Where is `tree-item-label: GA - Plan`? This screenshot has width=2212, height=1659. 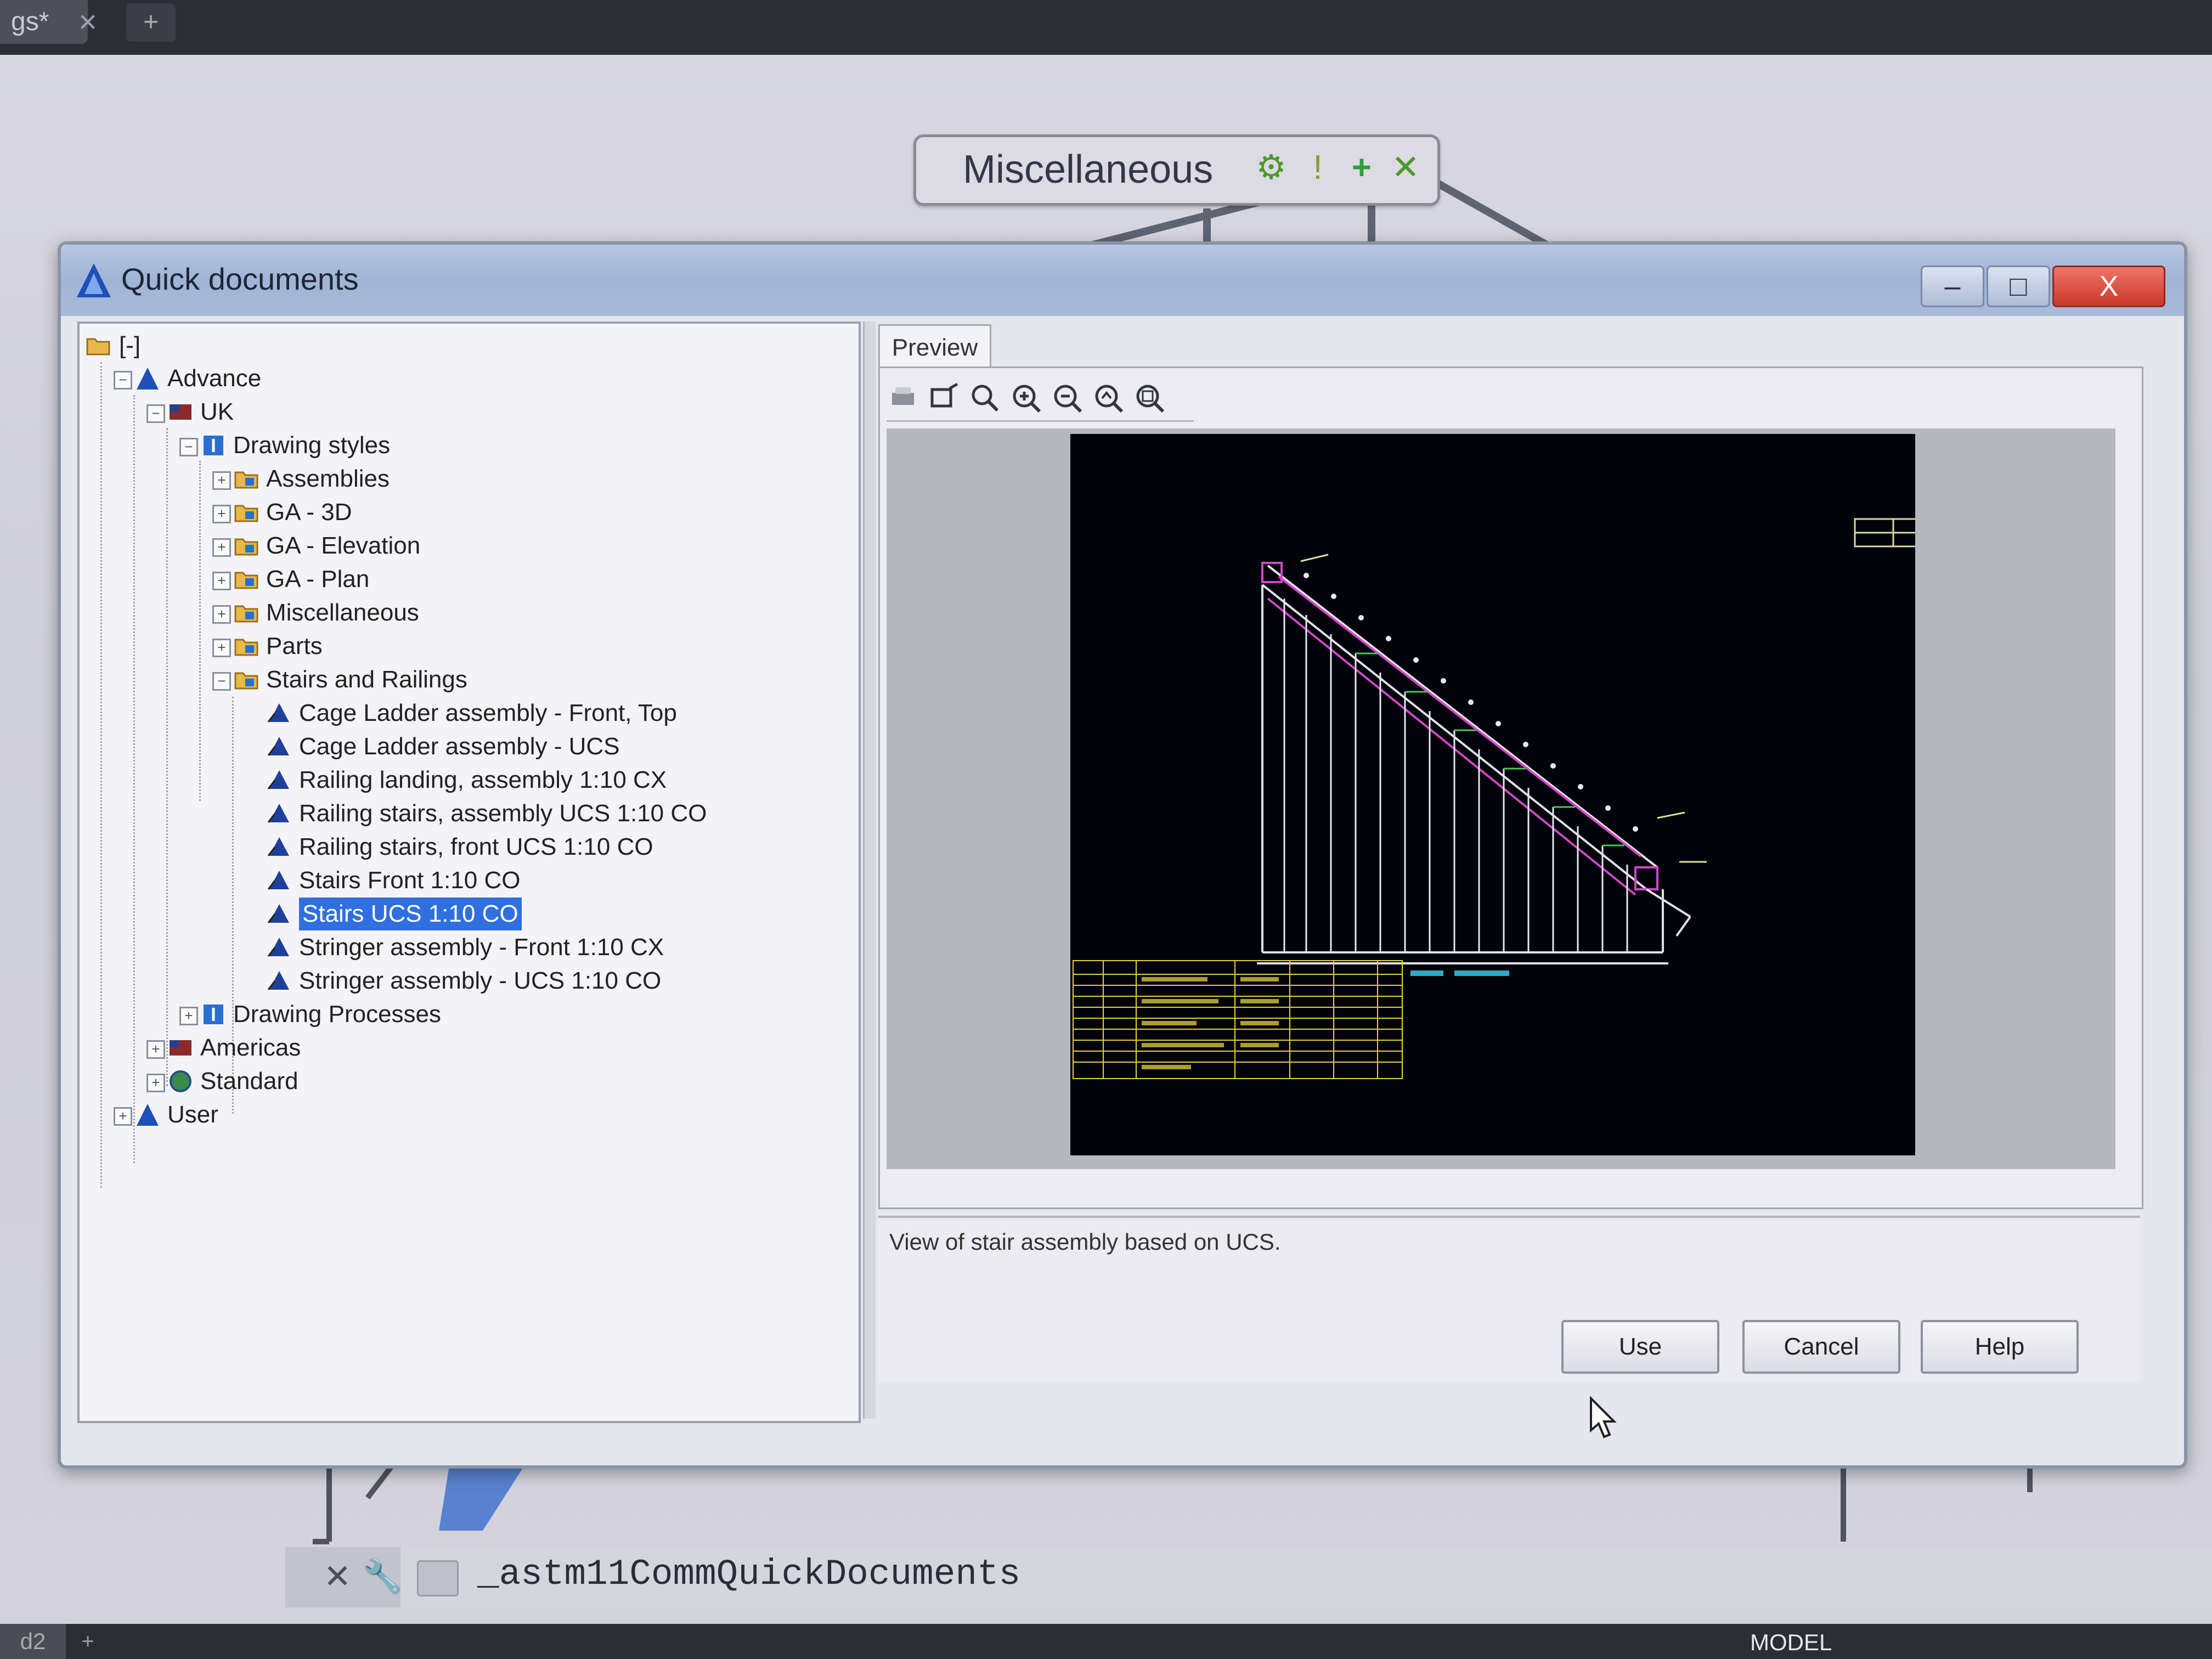
tree-item-label: GA - Plan is located at coordinates (318, 579).